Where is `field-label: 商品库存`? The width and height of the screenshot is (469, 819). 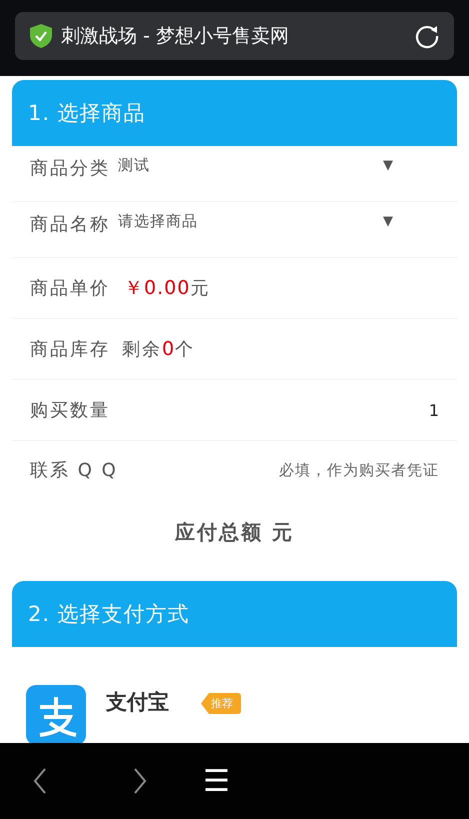 field-label: 商品库存 is located at coordinates (70, 349).